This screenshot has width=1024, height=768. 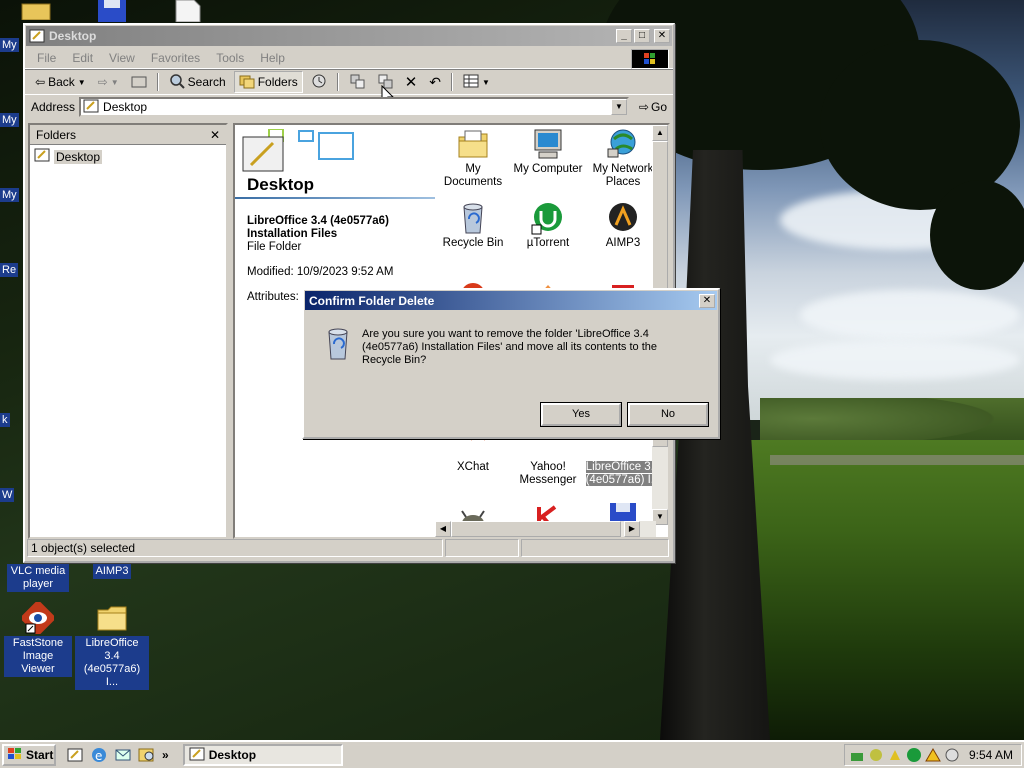 I want to click on item-utorrent: µTorrent, so click(x=548, y=225).